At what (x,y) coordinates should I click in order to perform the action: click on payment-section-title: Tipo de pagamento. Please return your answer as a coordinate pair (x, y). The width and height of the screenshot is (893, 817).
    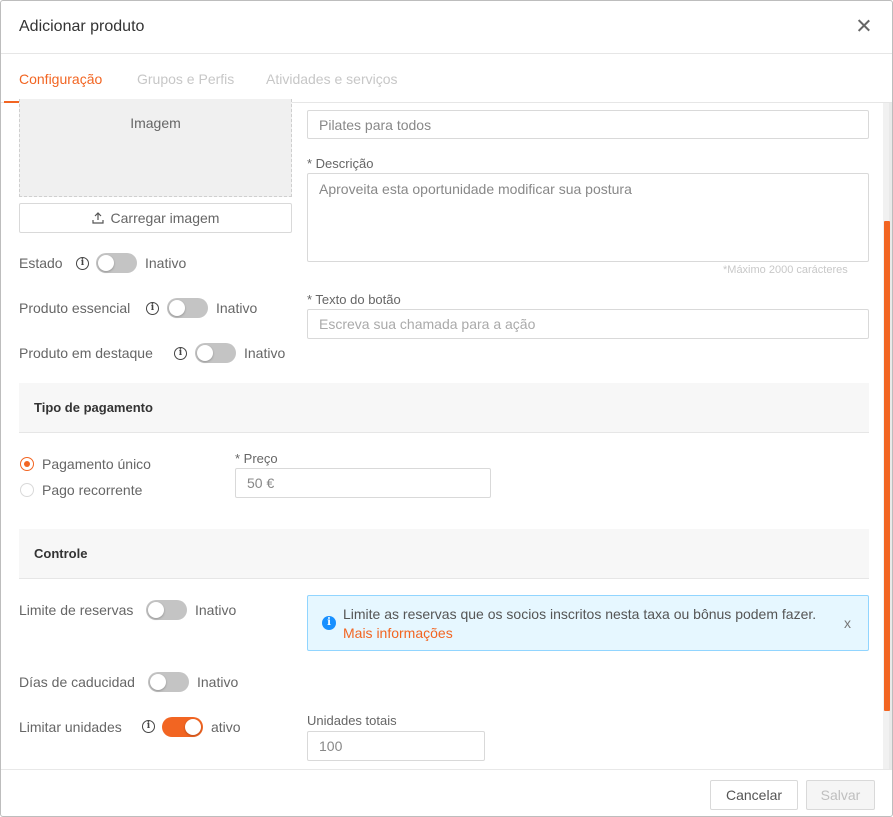
    Looking at the image, I should click on (93, 407).